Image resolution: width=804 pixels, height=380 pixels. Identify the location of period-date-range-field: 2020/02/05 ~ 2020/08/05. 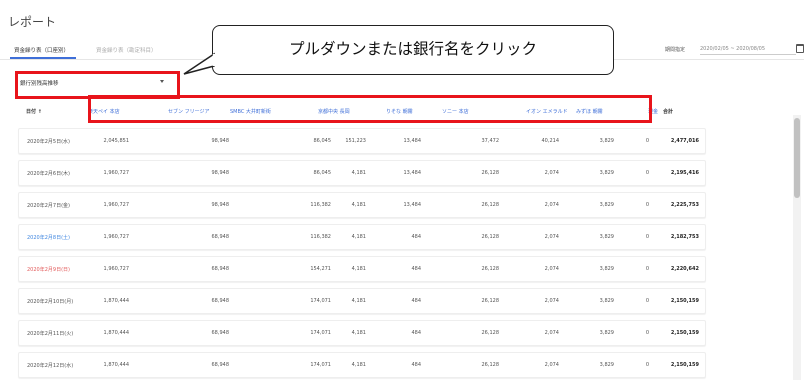
(748, 49).